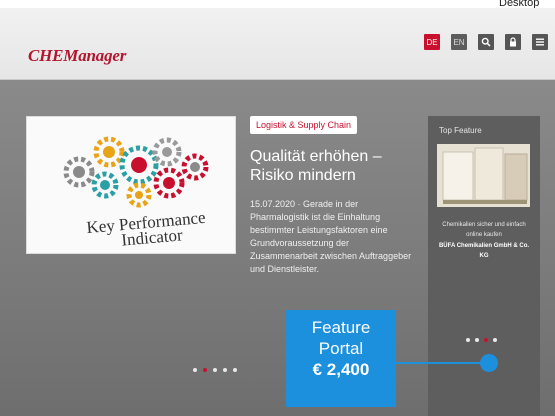  What do you see at coordinates (442, 363) in the screenshot?
I see `callout-connector-line` at bounding box center [442, 363].